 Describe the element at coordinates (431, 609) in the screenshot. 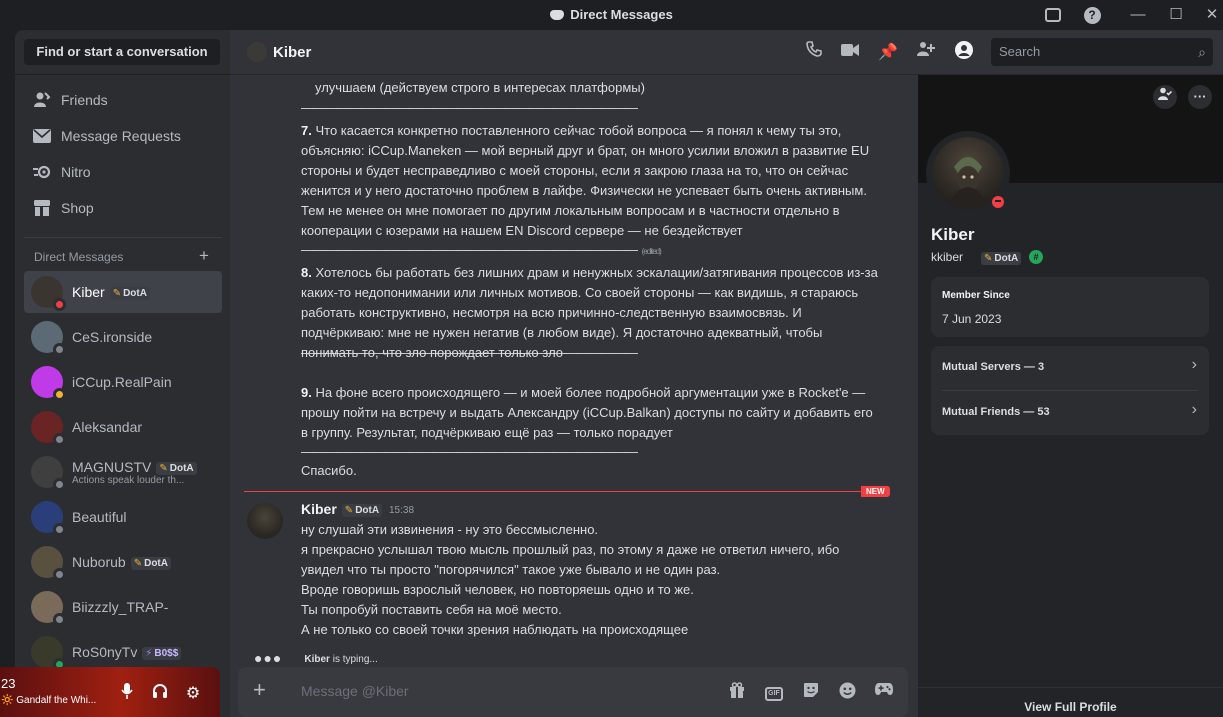

I see `message-line: Ты попробуй поставить себя на моё место.` at that location.